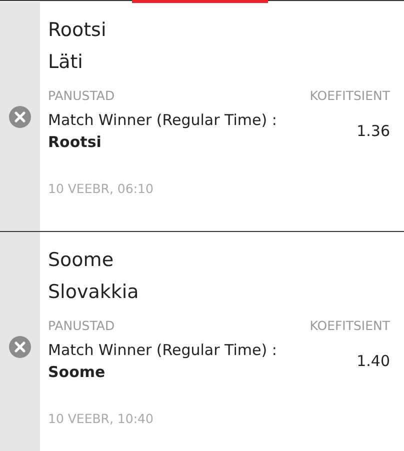 This screenshot has height=451, width=404. I want to click on bet-date: 10 VEEBR, 06:10, so click(101, 188).